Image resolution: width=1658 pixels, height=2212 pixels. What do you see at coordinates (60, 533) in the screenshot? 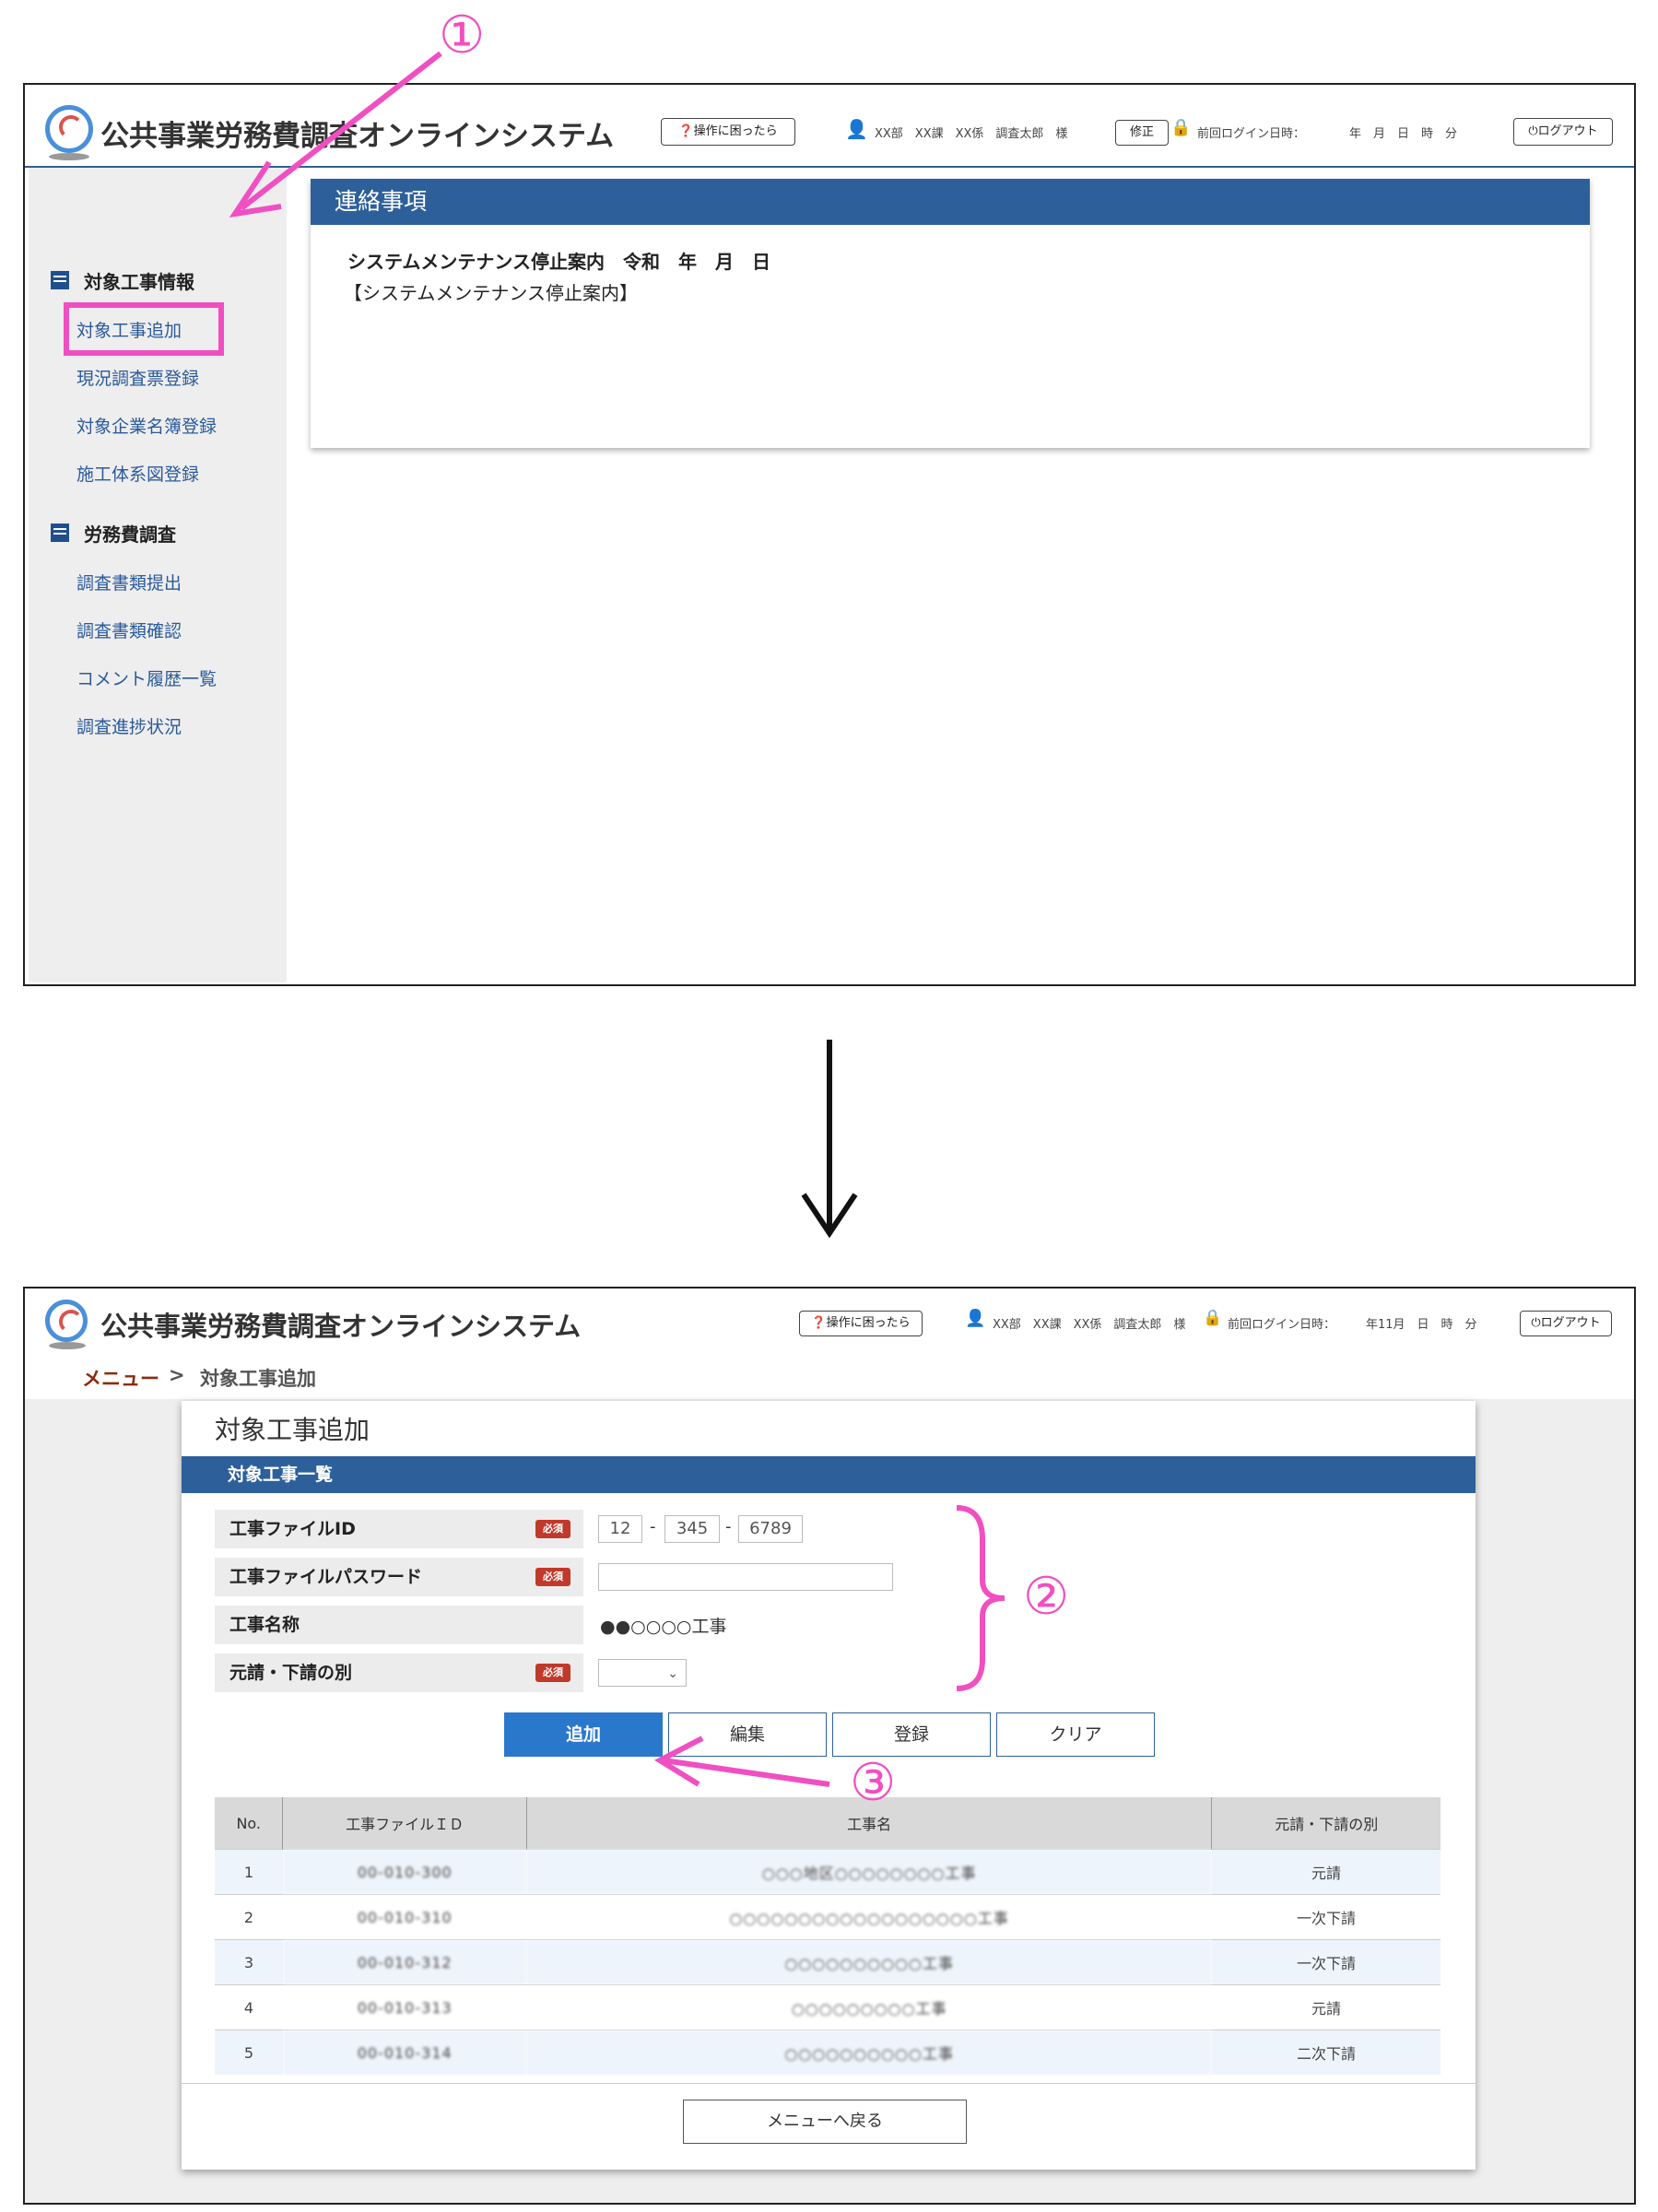
I see `list-icon` at bounding box center [60, 533].